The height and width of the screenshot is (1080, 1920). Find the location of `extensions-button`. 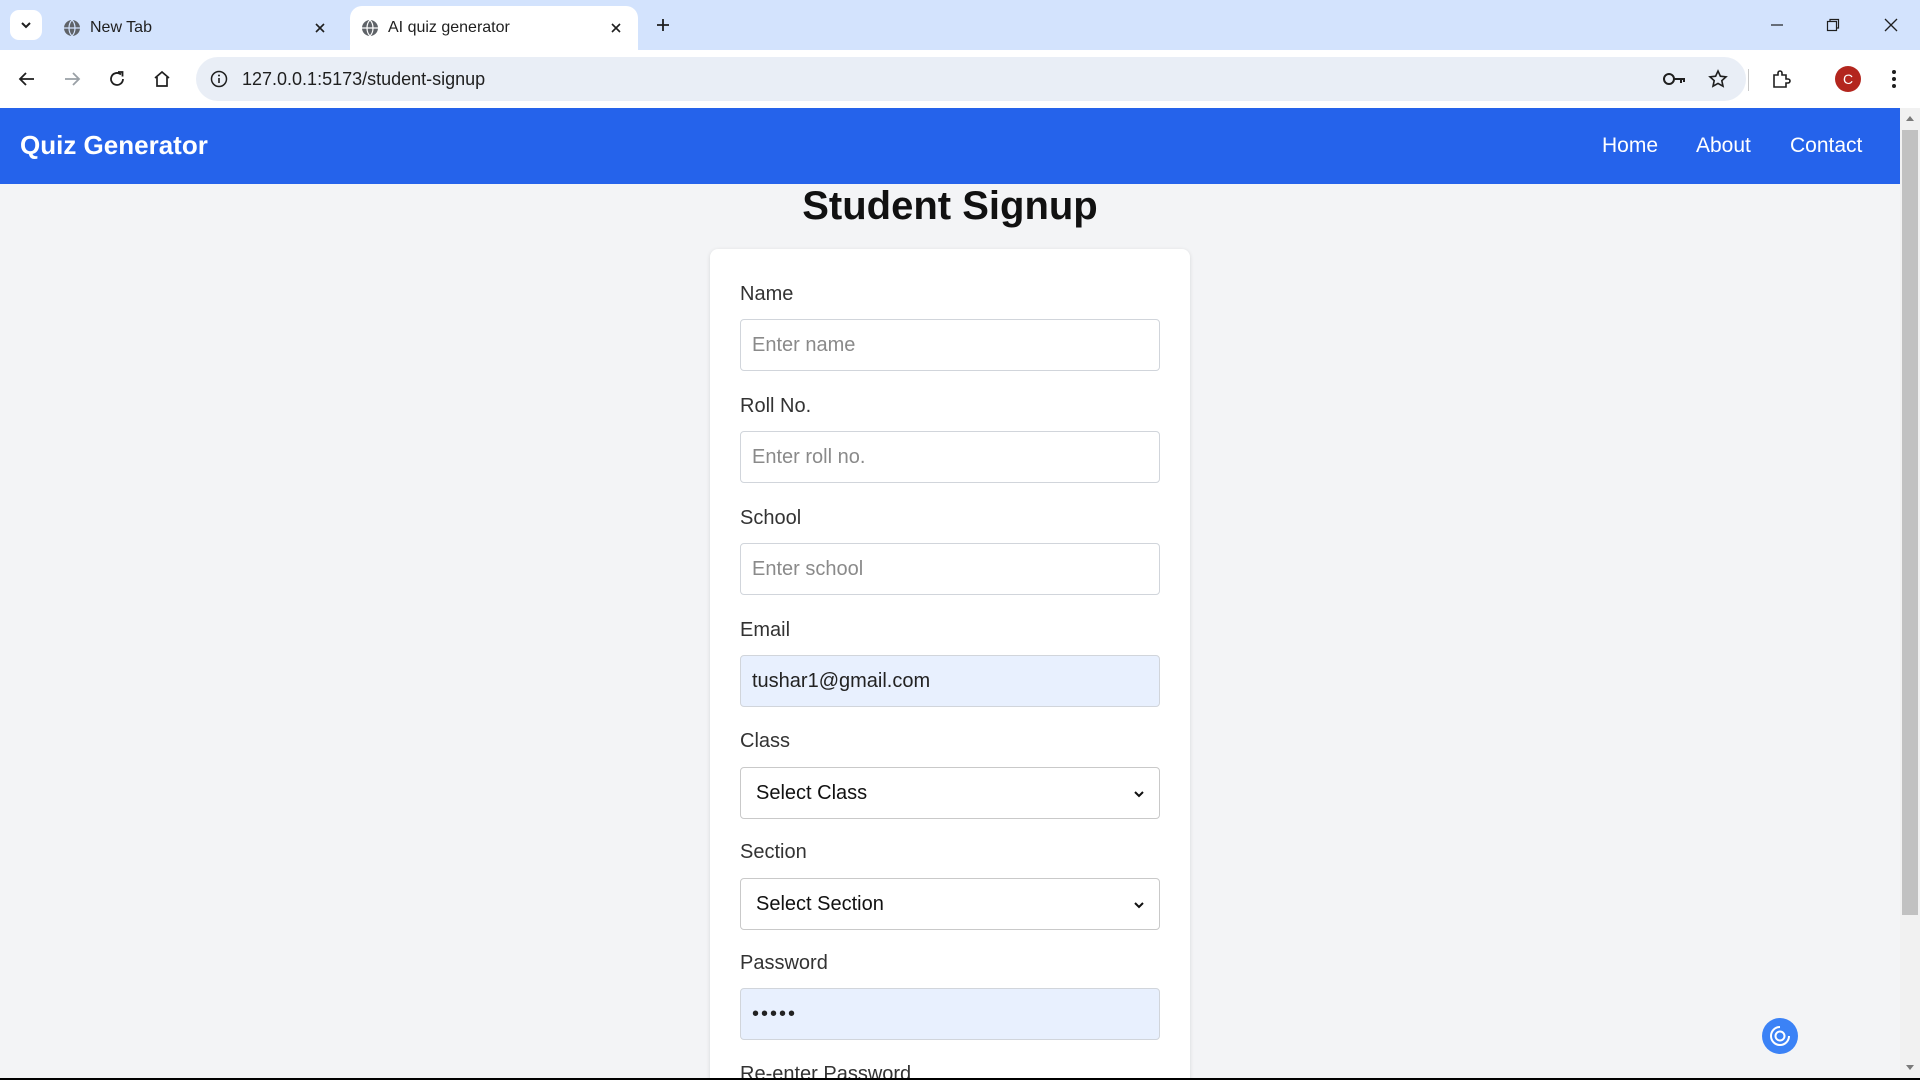

extensions-button is located at coordinates (1781, 79).